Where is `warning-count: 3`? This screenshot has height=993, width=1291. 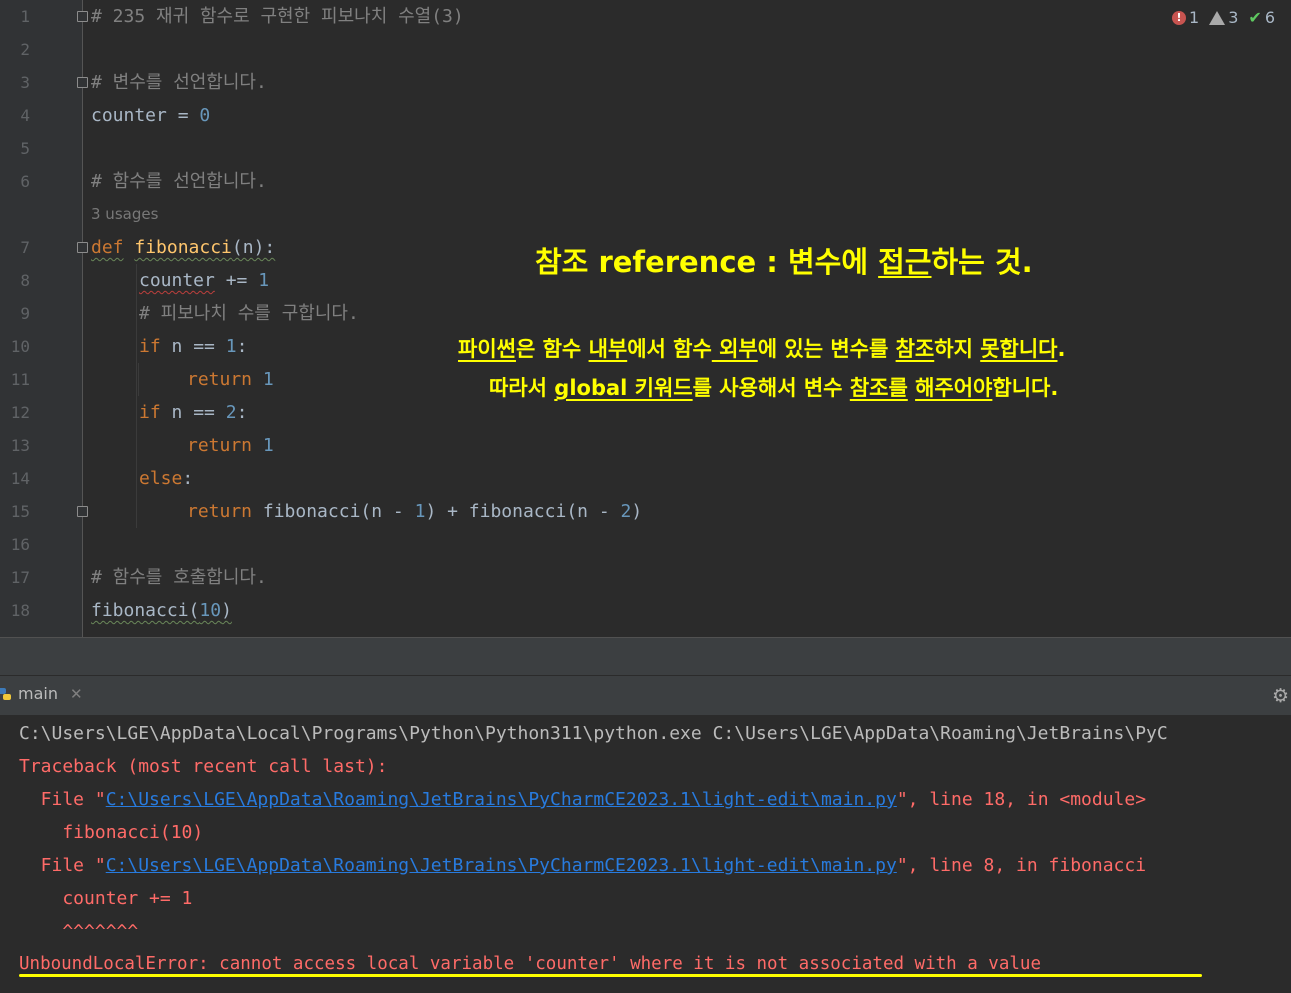
warning-count: 3 is located at coordinates (1223, 17).